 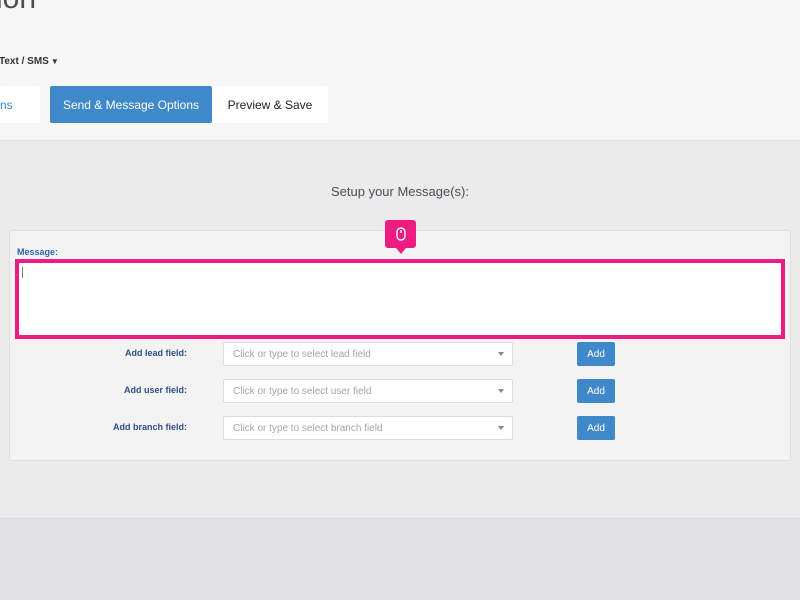 I want to click on tab-preview-save-label: Preview & Save, so click(x=270, y=104).